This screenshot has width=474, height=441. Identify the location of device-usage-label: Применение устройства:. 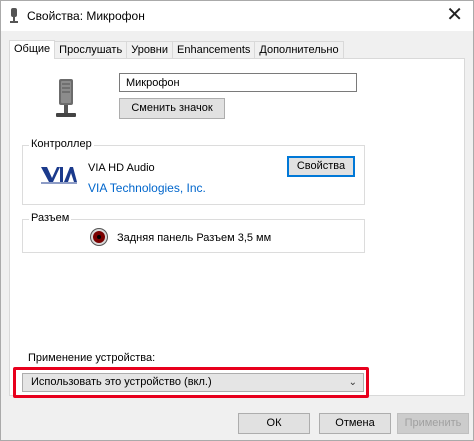
(92, 358).